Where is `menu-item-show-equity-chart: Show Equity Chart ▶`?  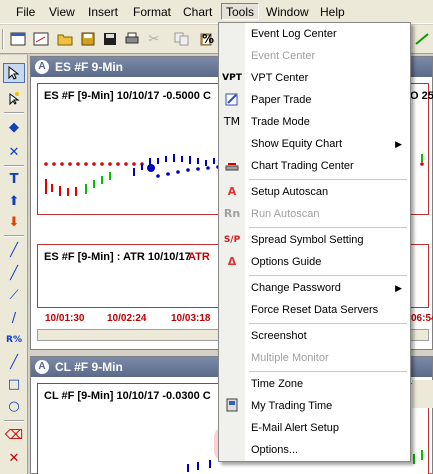
menu-item-show-equity-chart: Show Equity Chart ▶ is located at coordinates (314, 144).